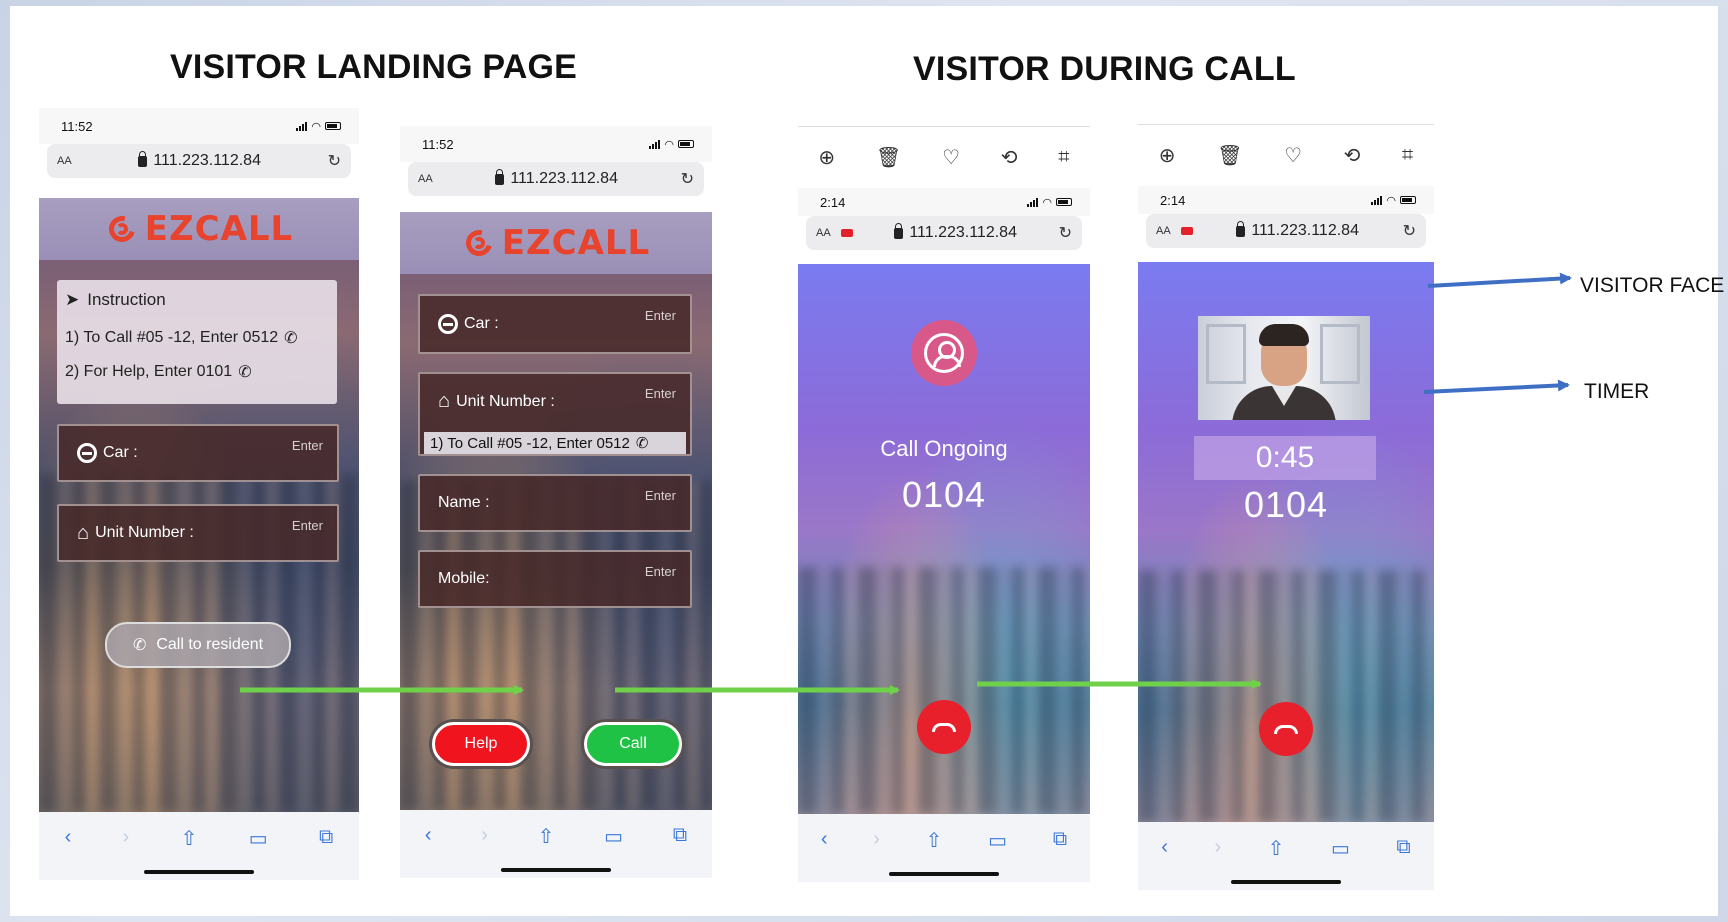 The height and width of the screenshot is (922, 1728). What do you see at coordinates (198, 533) in the screenshot?
I see `unit-number-field: ⌂ Unit Number : Enter` at bounding box center [198, 533].